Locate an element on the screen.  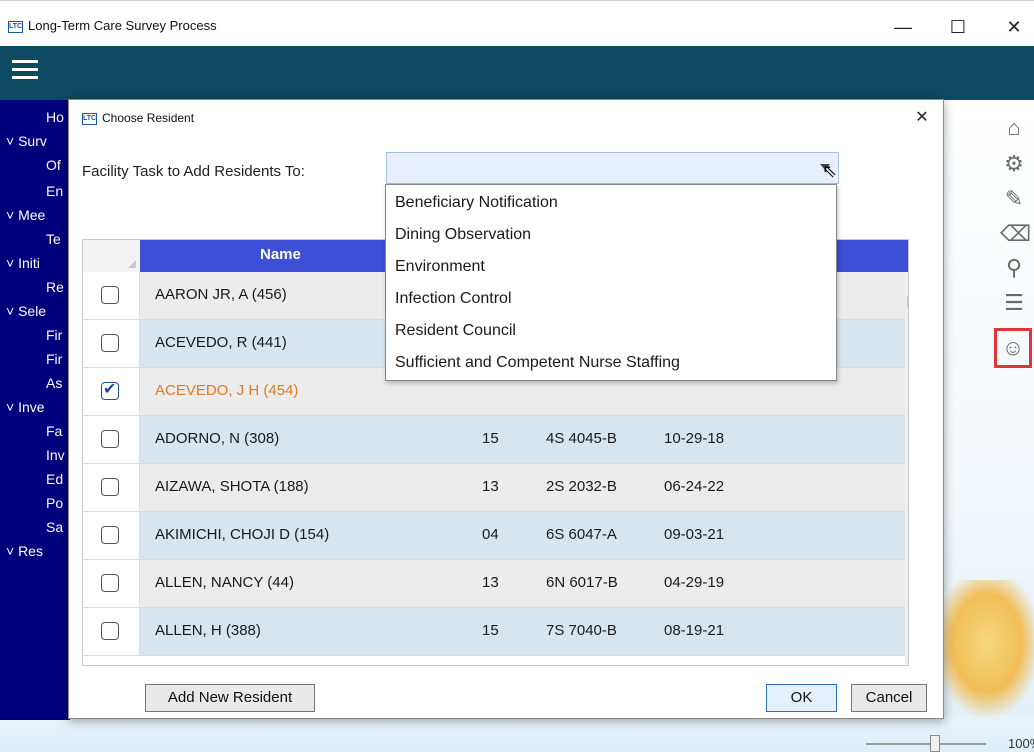
nav-section: ˅ Surv is located at coordinates (26, 141).